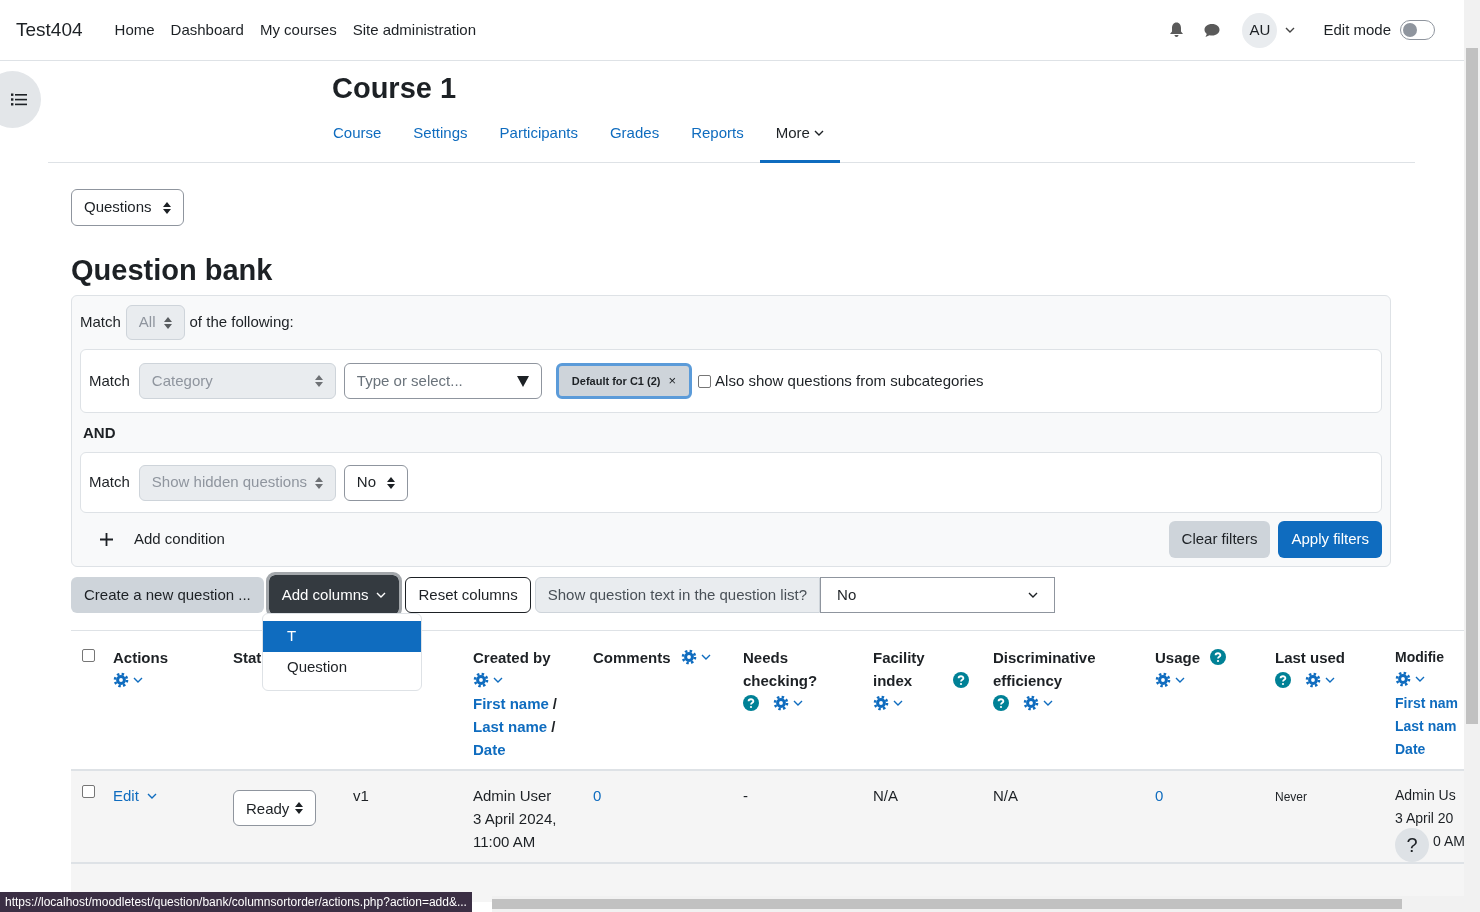 This screenshot has width=1480, height=912. Describe the element at coordinates (135, 795) in the screenshot. I see `edit-menu-link: Edit` at that location.